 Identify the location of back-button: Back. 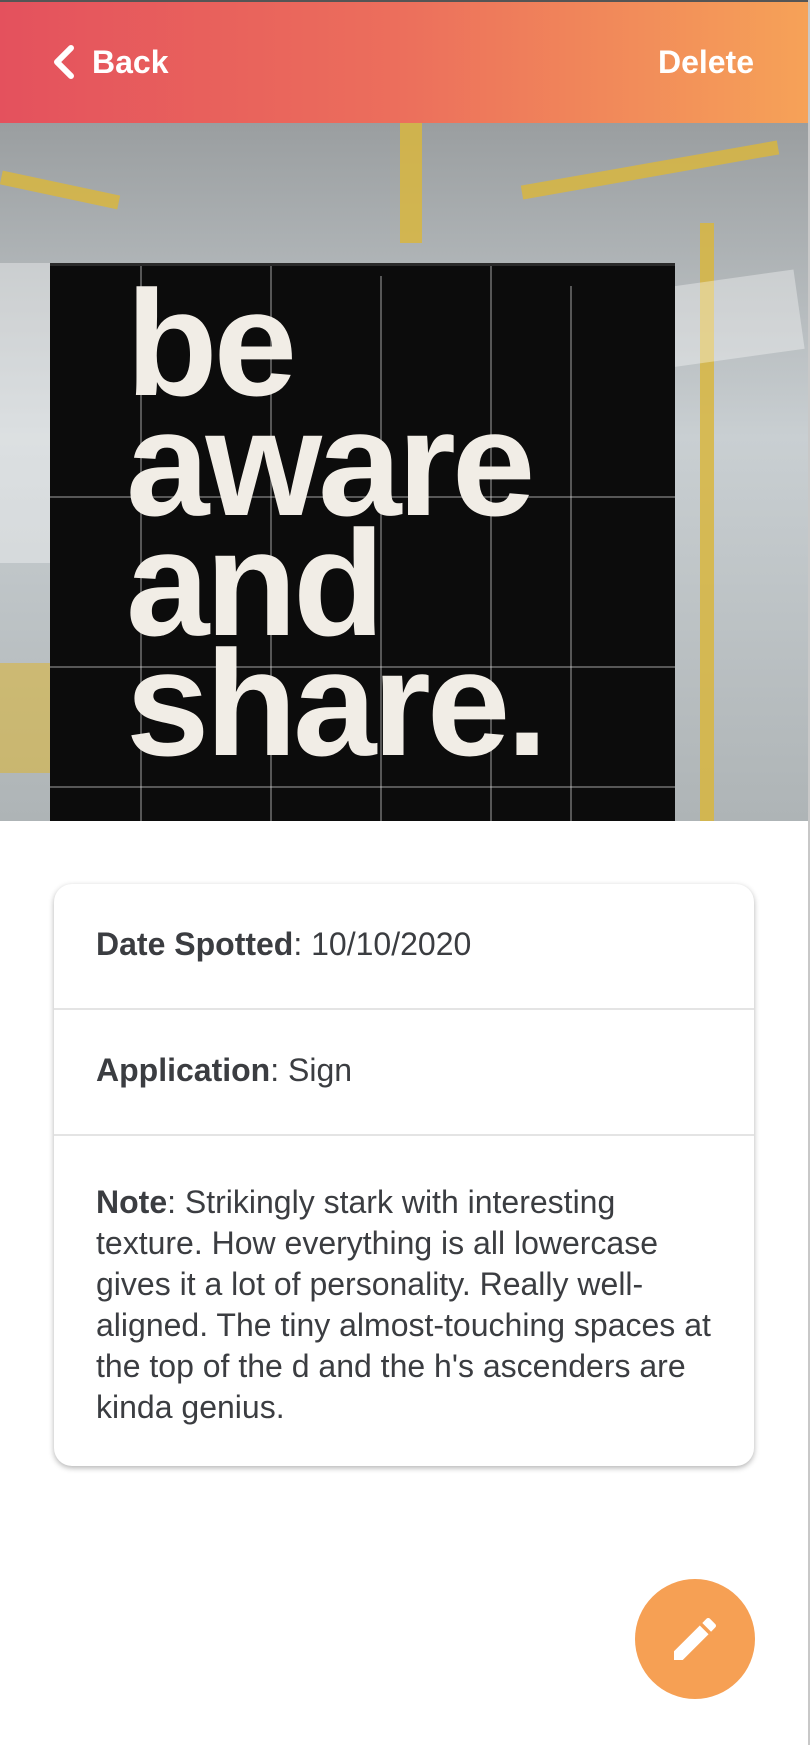
(110, 62).